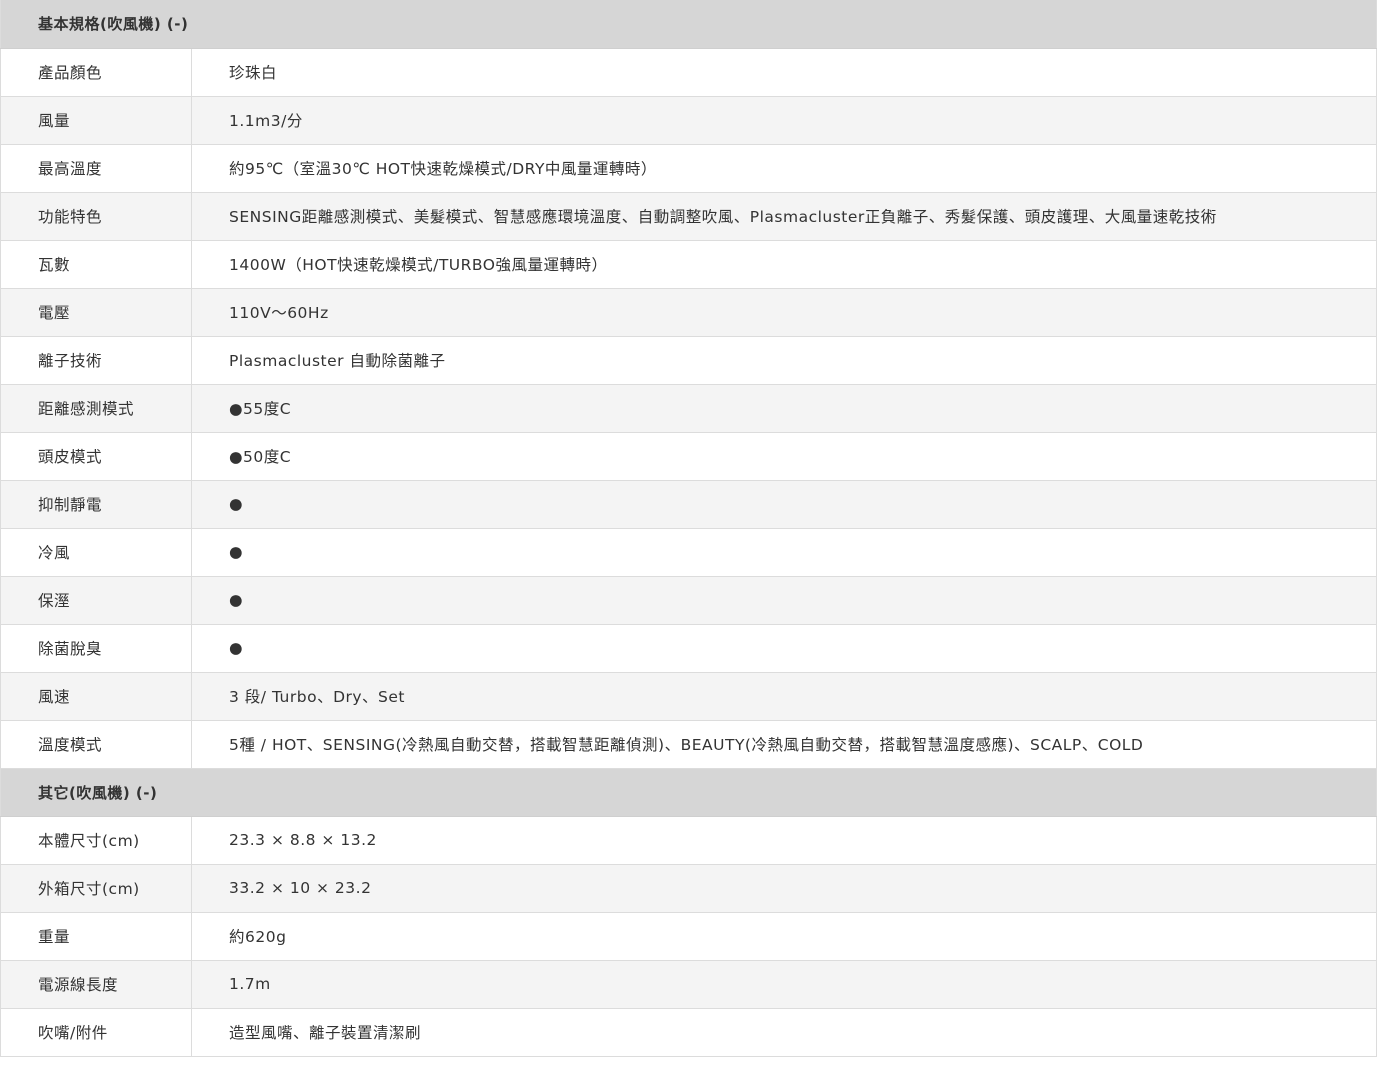  What do you see at coordinates (784, 936) in the screenshot?
I see `spec-value: 約620g` at bounding box center [784, 936].